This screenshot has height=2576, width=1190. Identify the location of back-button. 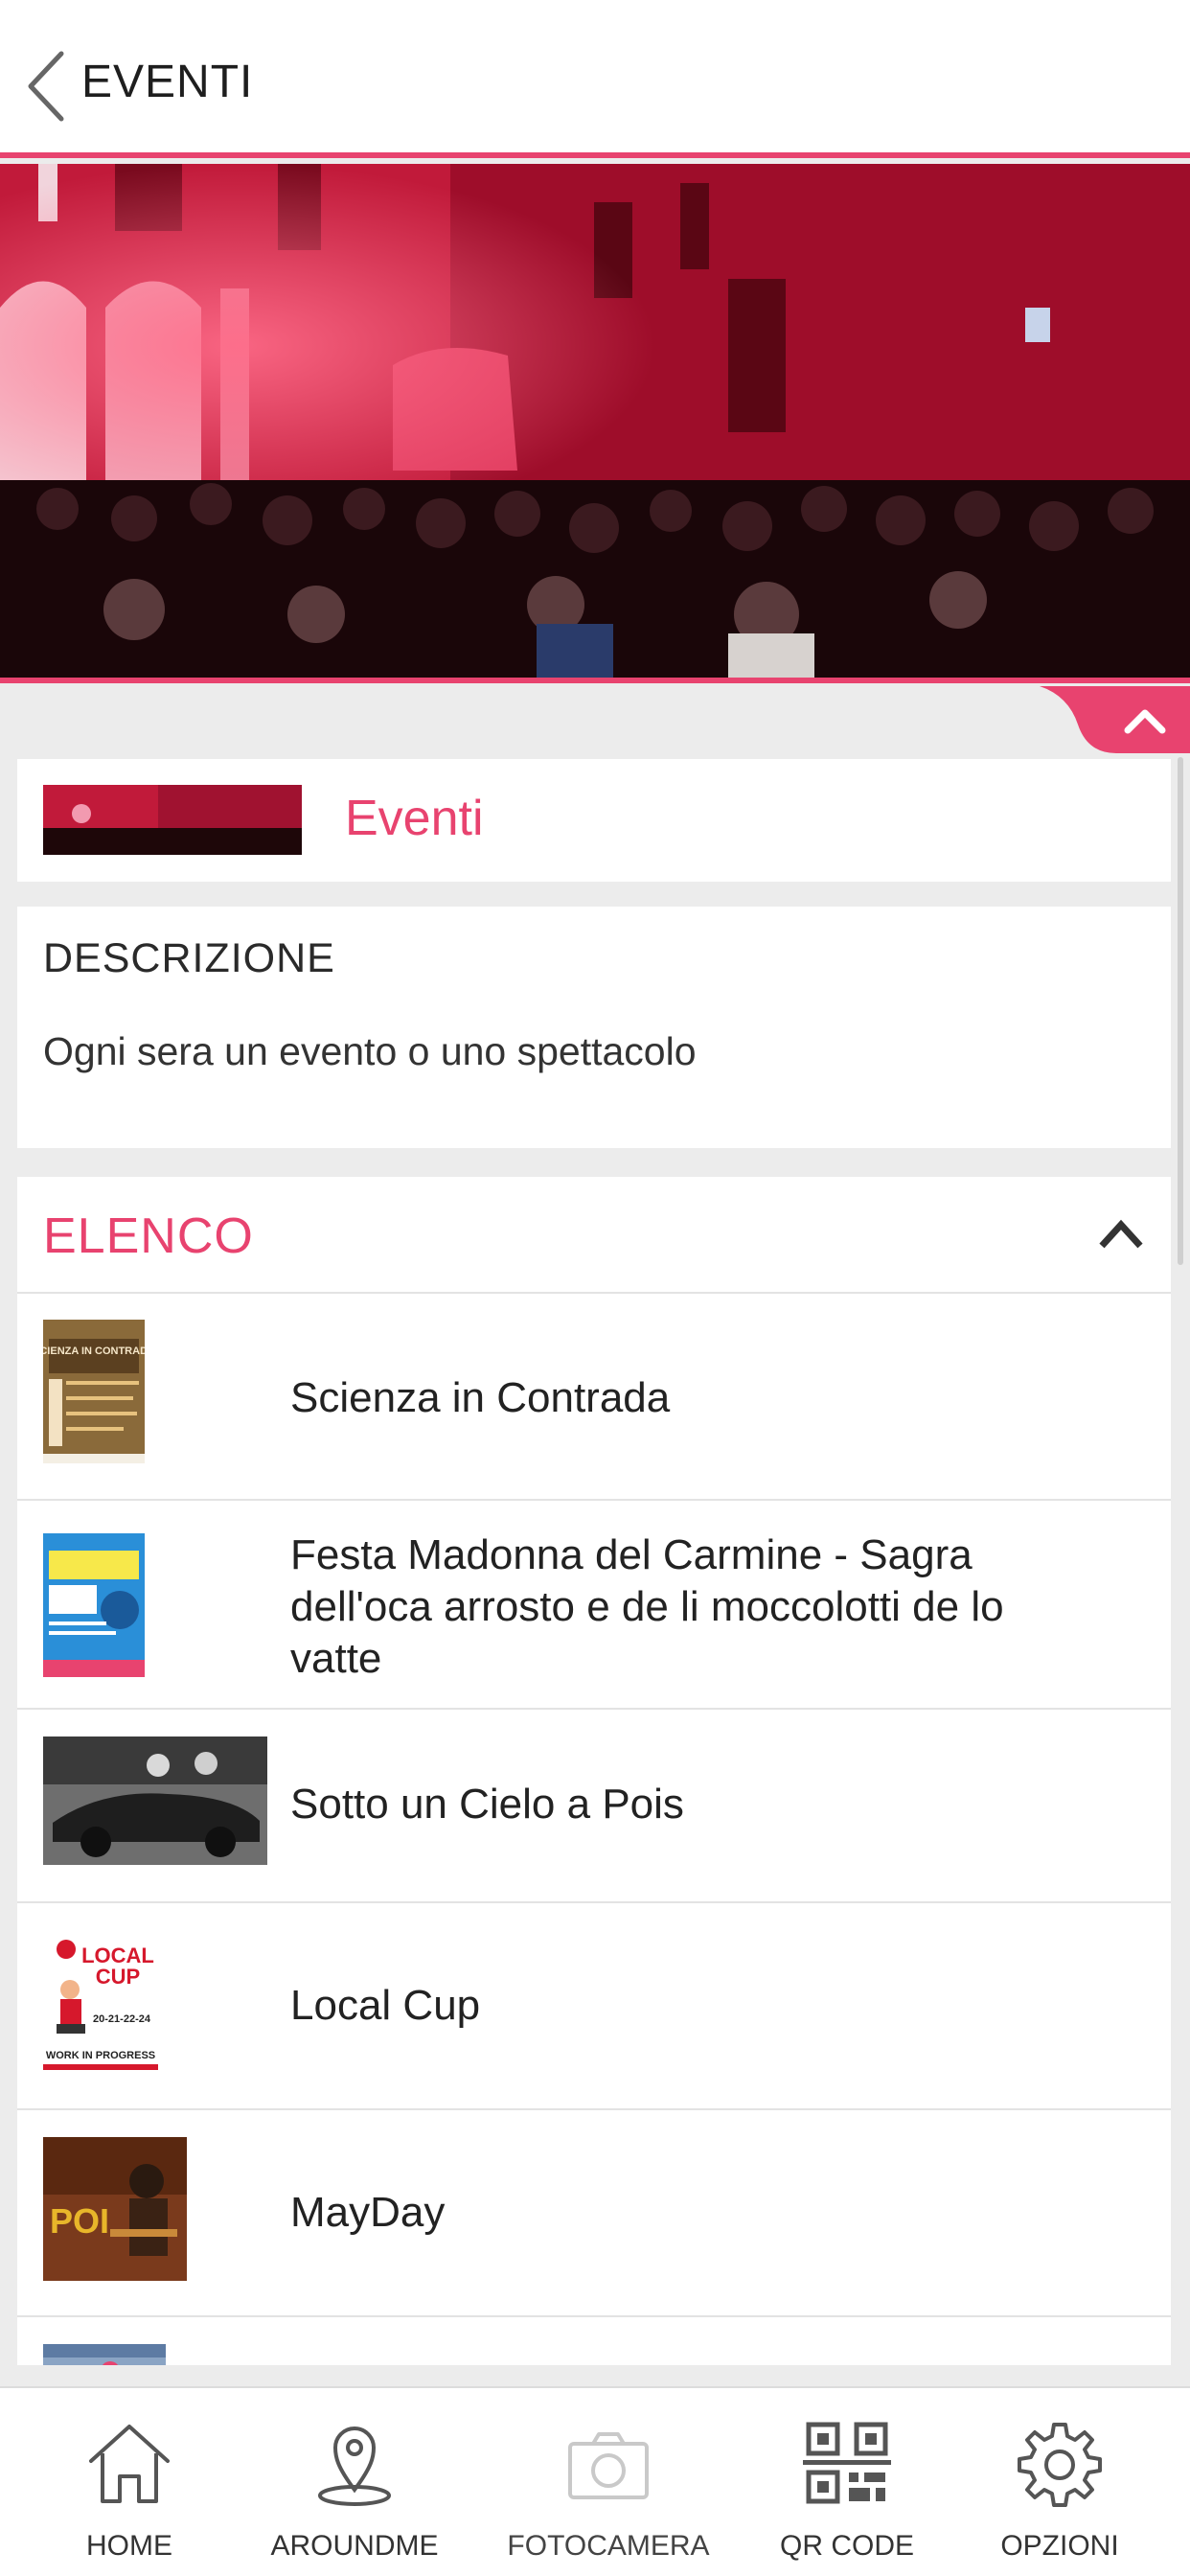
(50, 86).